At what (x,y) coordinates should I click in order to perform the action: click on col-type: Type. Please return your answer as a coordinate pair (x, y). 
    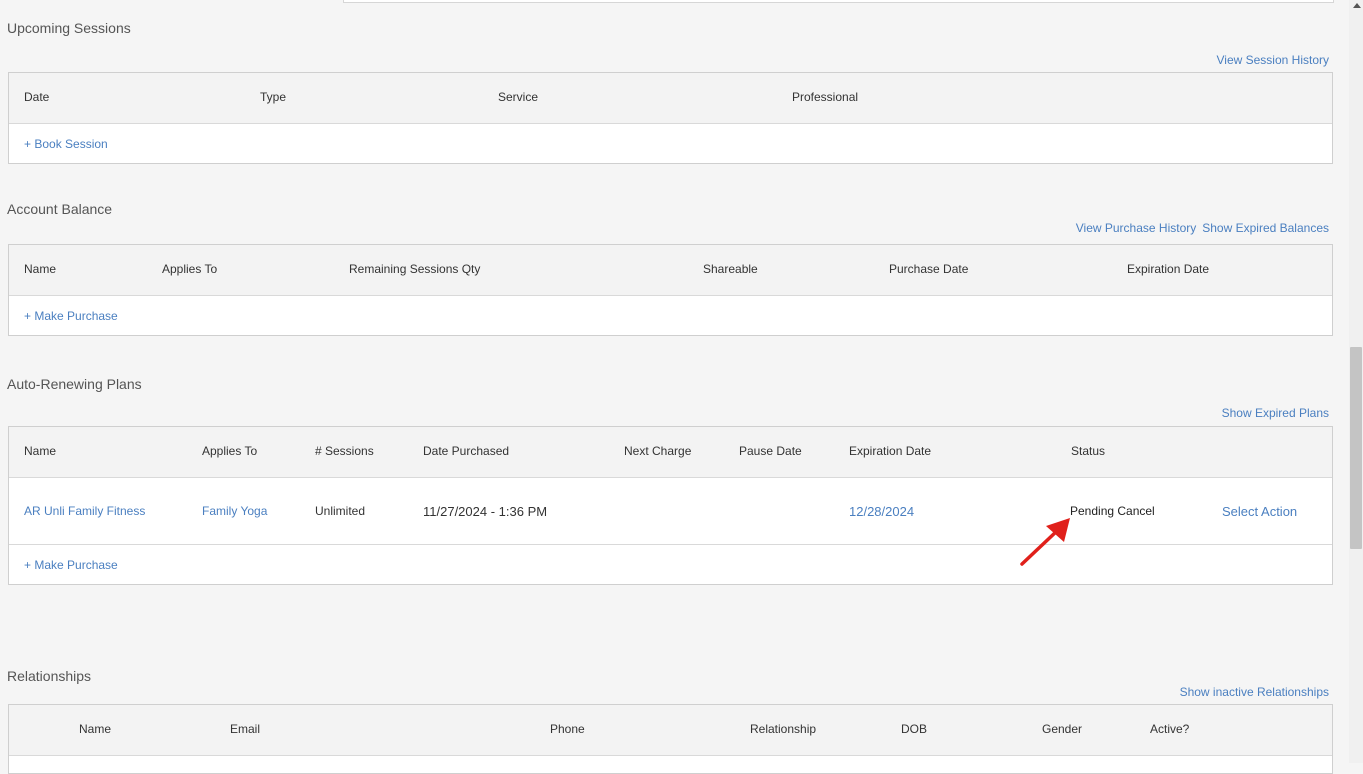
    Looking at the image, I should click on (273, 97).